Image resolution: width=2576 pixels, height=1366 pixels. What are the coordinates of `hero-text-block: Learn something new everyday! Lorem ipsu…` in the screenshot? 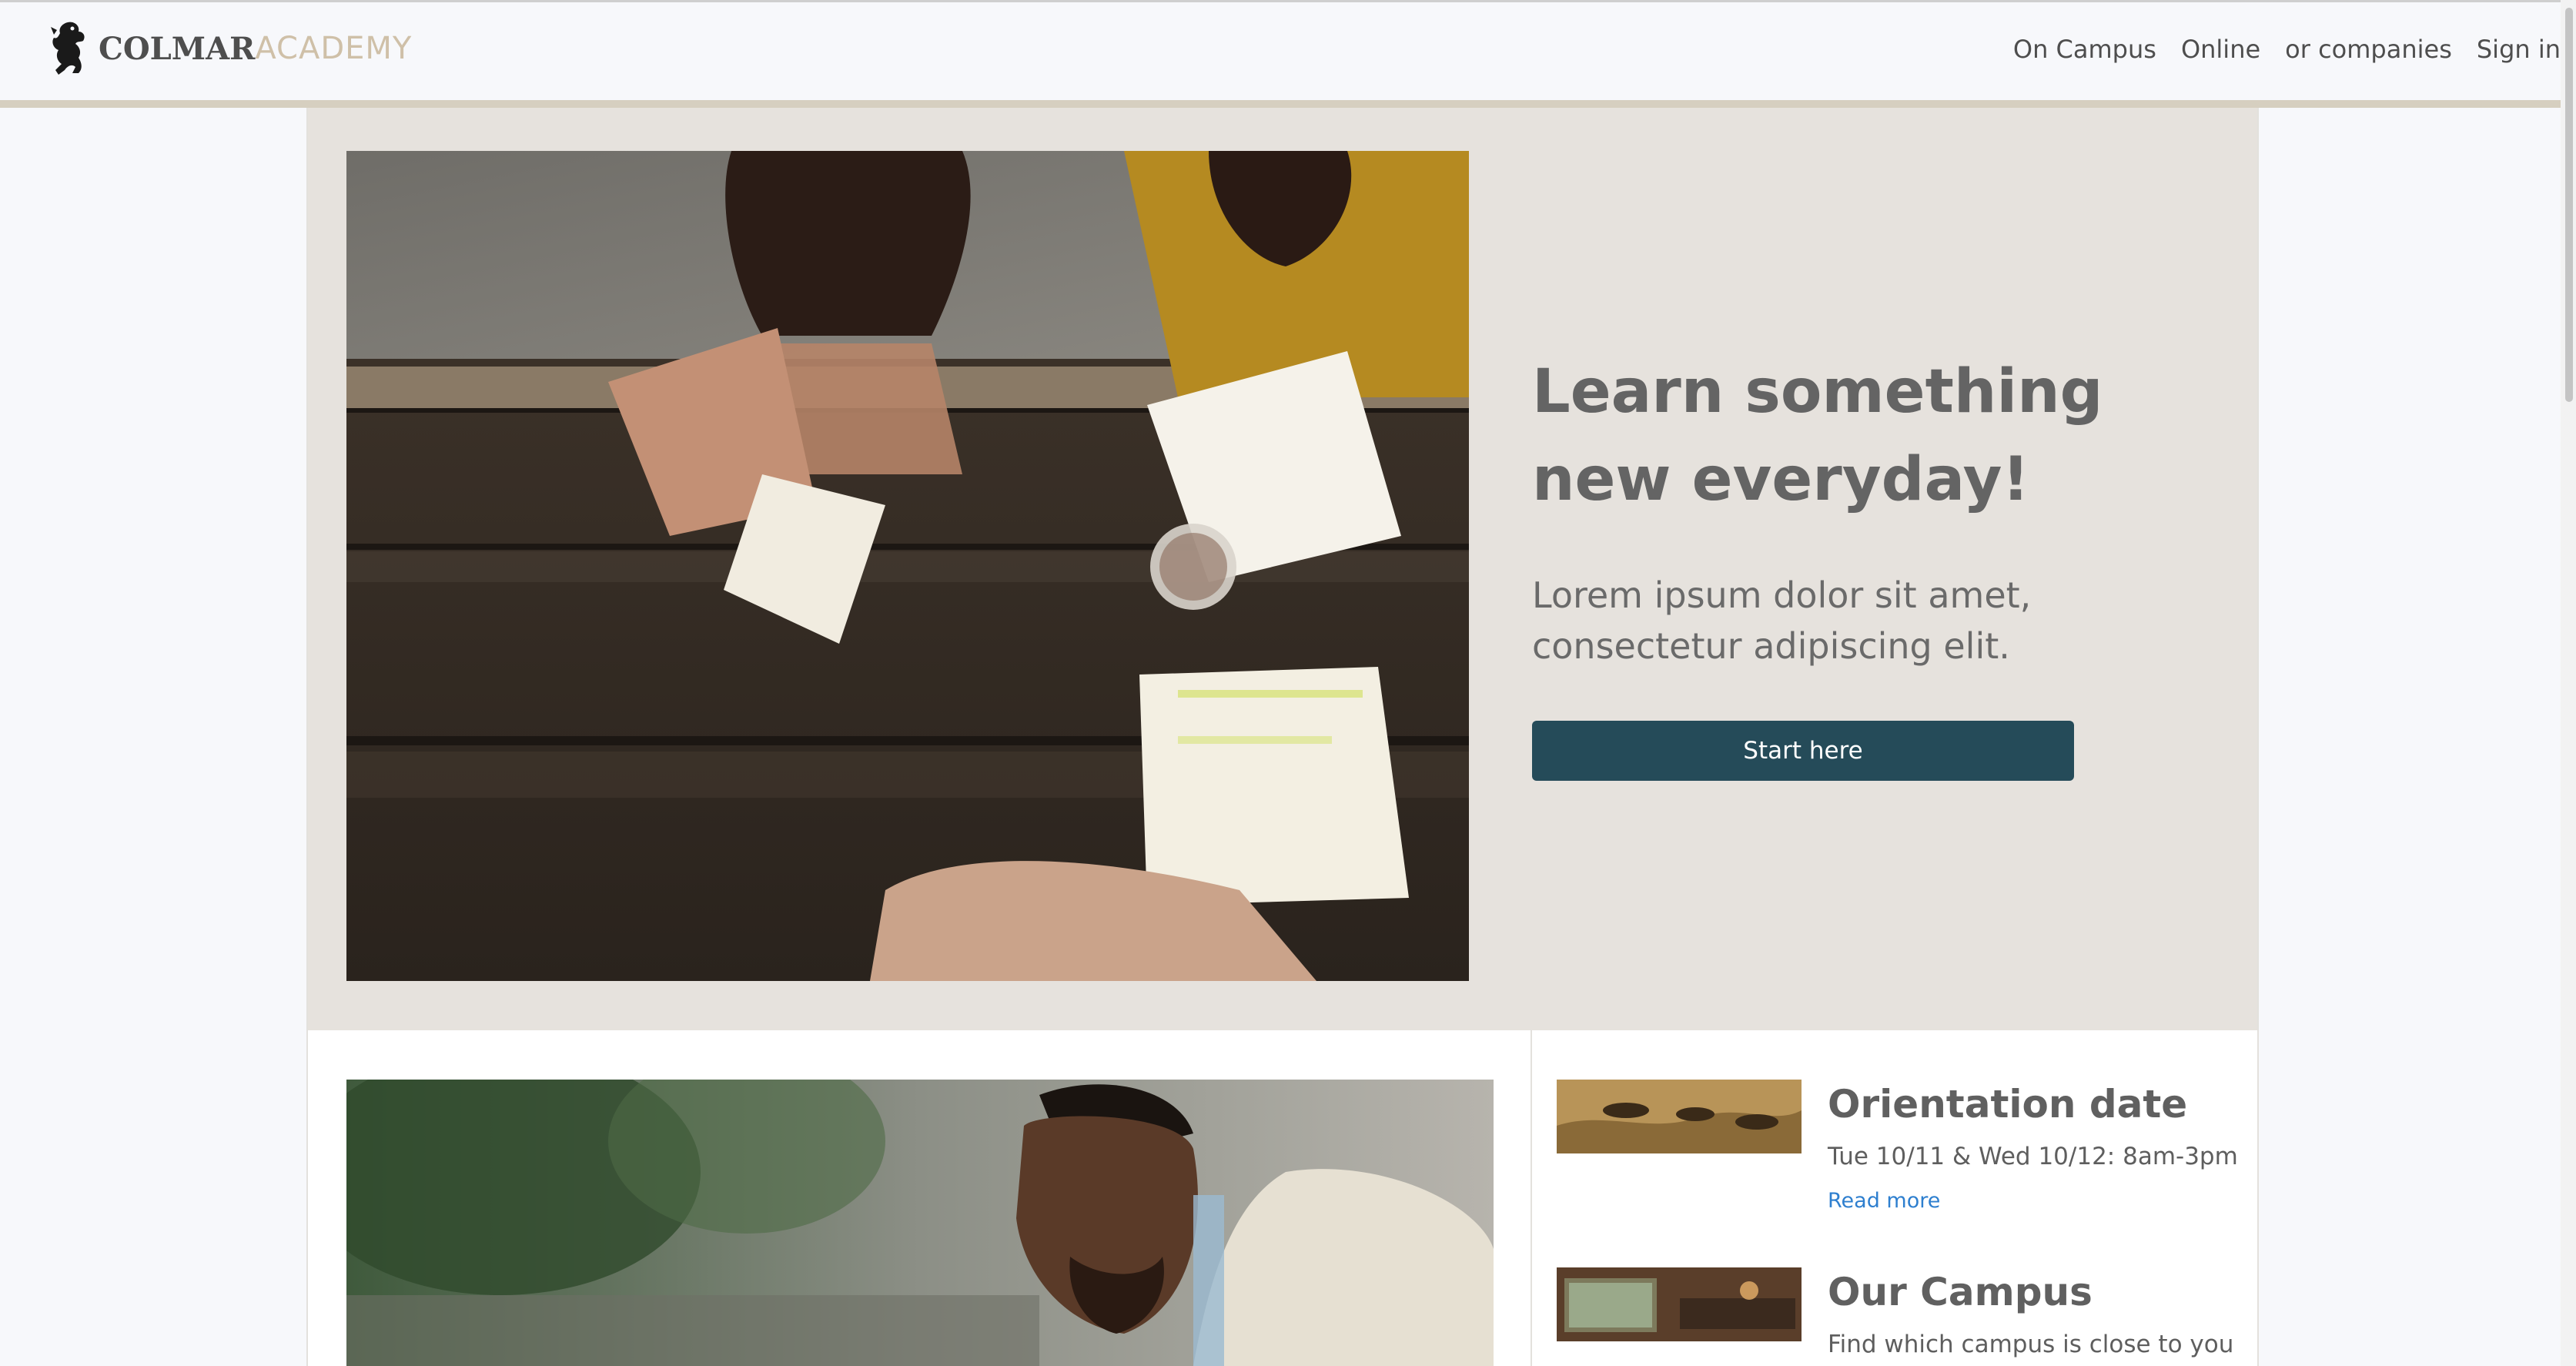 It's located at (1863, 564).